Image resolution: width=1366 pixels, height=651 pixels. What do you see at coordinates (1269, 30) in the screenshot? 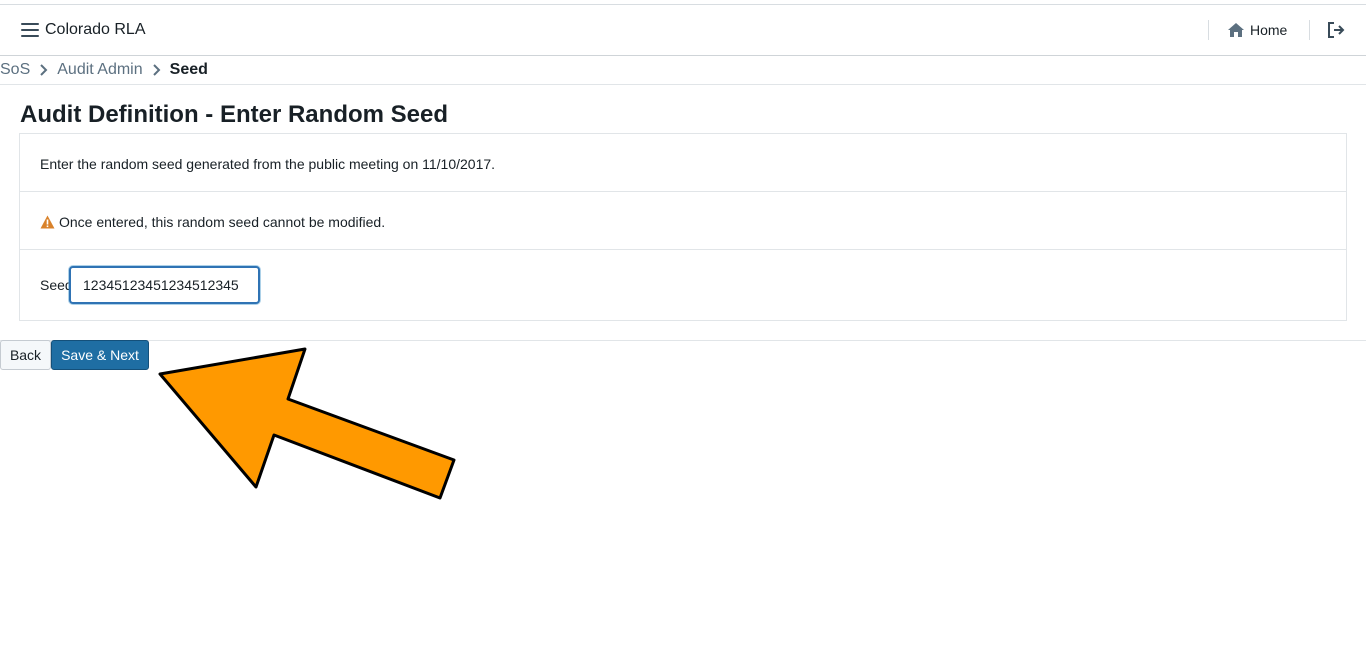
I see `home-label: Home` at bounding box center [1269, 30].